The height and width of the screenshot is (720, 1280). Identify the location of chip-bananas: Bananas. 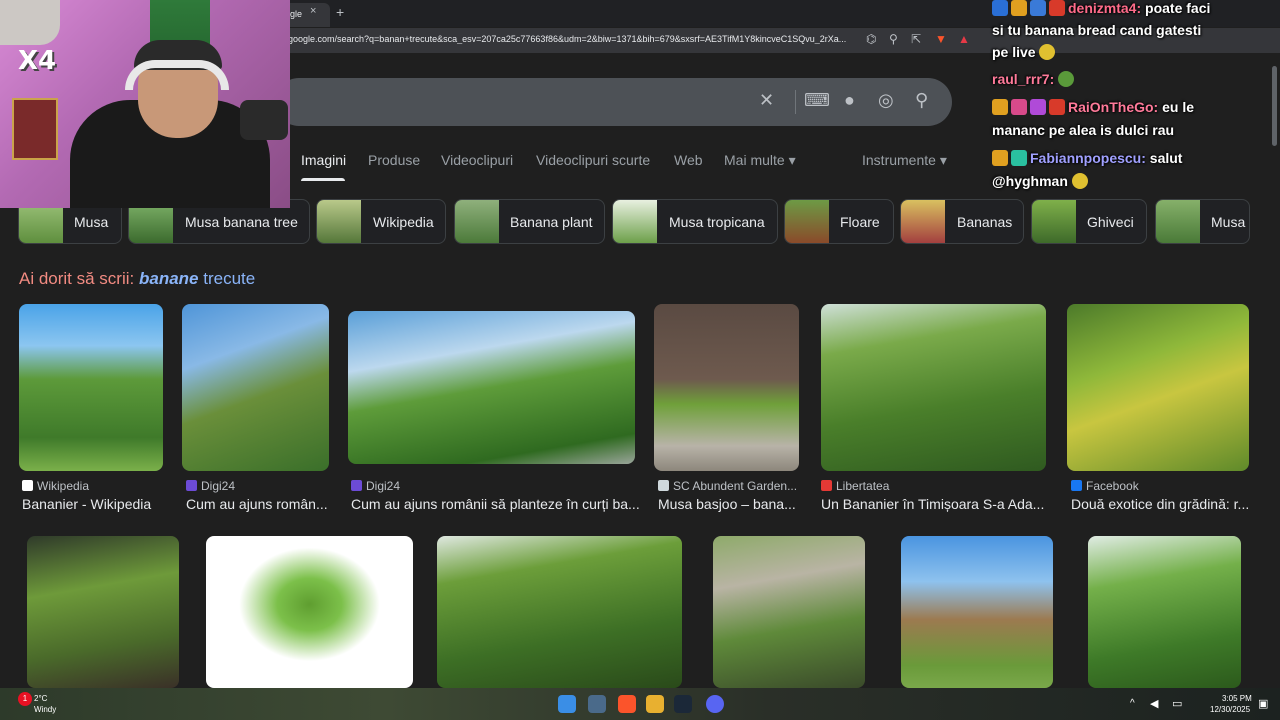
(962, 221).